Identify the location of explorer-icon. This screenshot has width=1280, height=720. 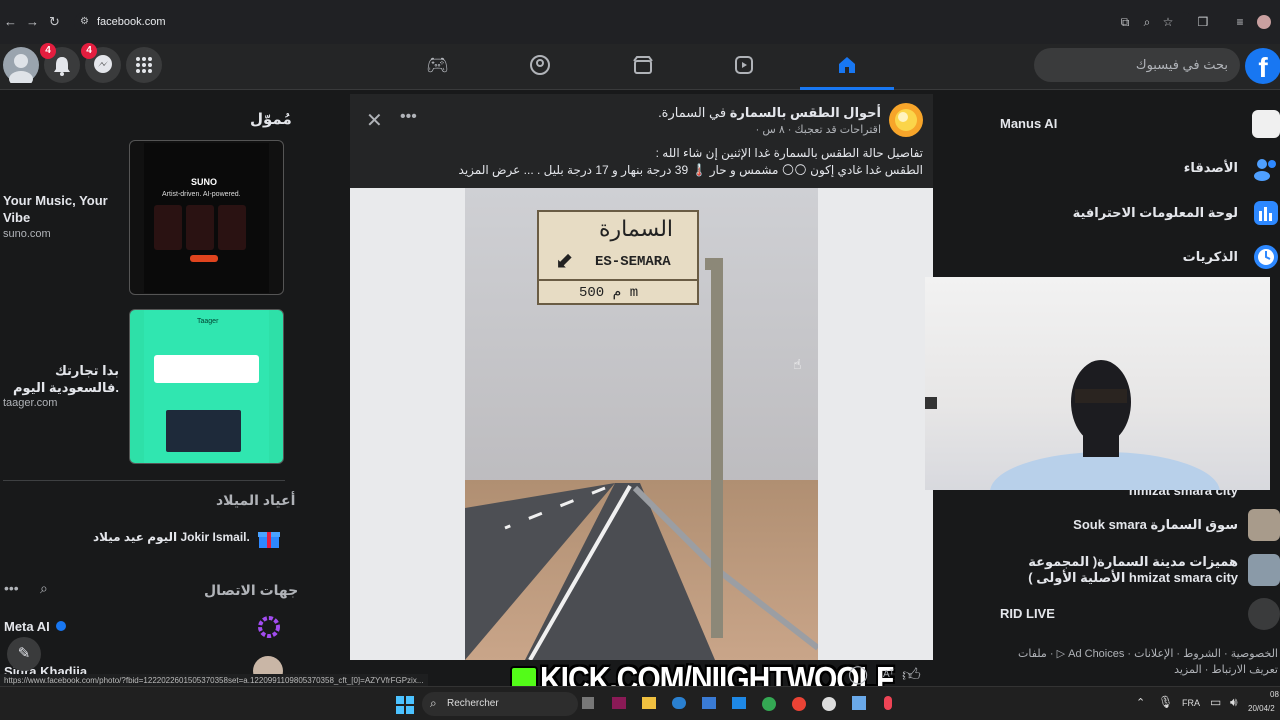
(649, 703).